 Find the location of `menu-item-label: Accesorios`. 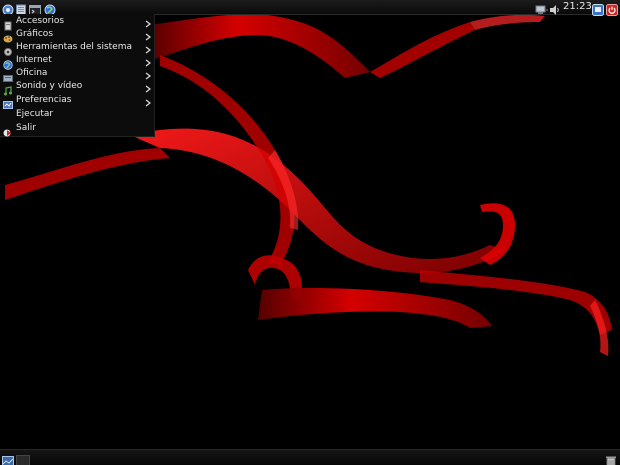

menu-item-label: Accesorios is located at coordinates (40, 21).